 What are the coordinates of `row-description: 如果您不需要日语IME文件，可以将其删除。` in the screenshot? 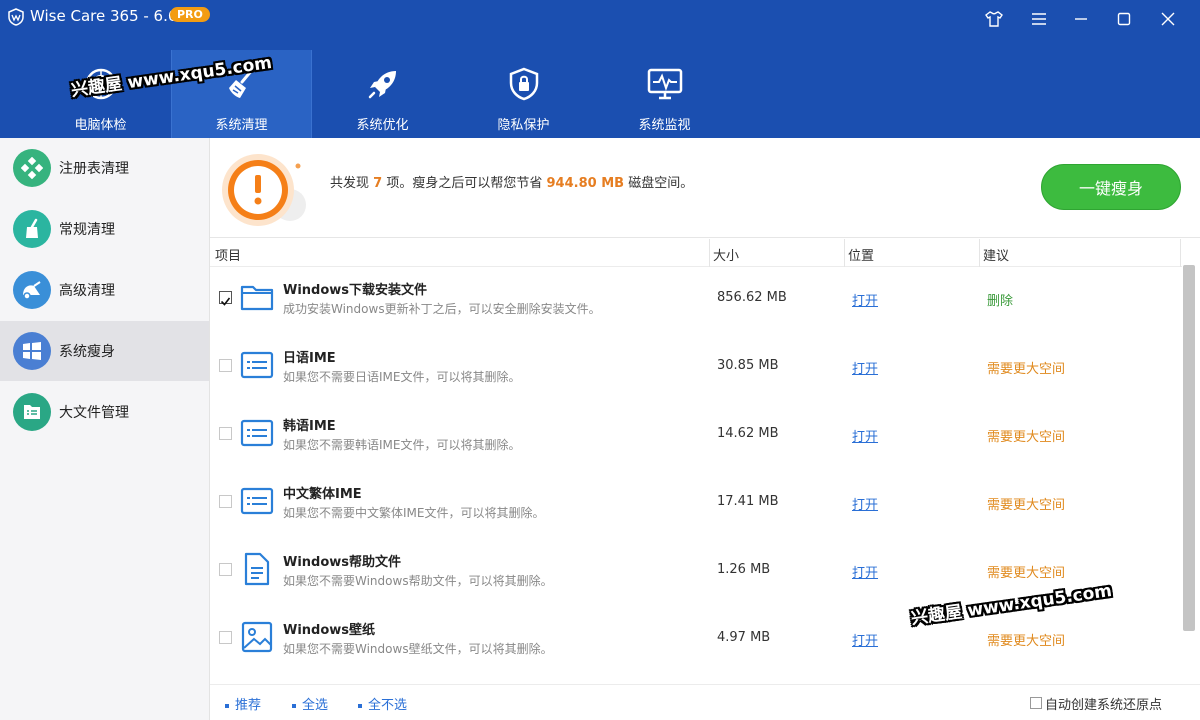 It's located at (402, 377).